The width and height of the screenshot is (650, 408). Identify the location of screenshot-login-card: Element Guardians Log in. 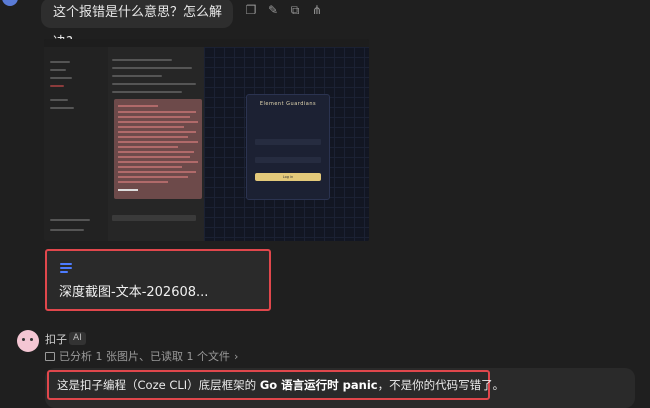
(288, 147).